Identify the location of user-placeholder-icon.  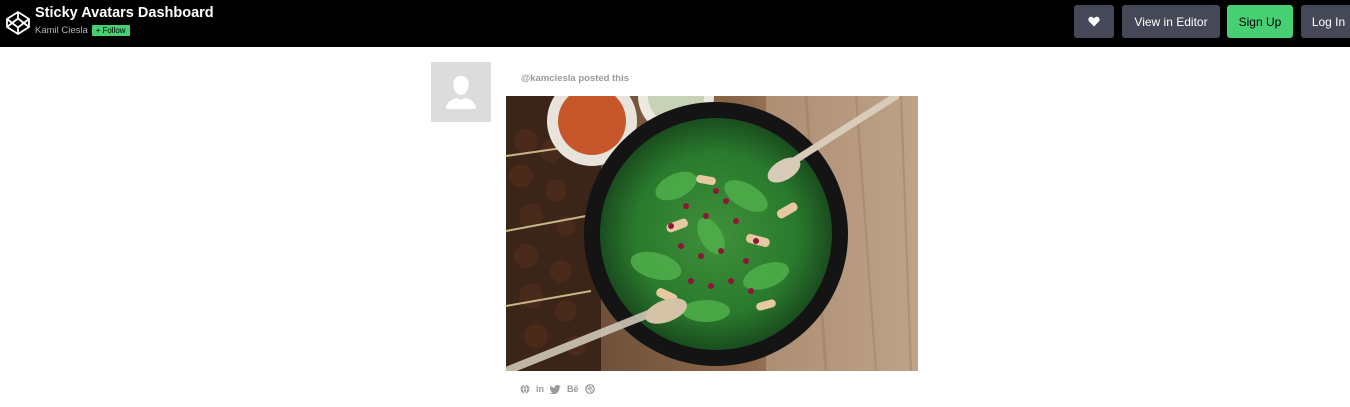
(461, 92).